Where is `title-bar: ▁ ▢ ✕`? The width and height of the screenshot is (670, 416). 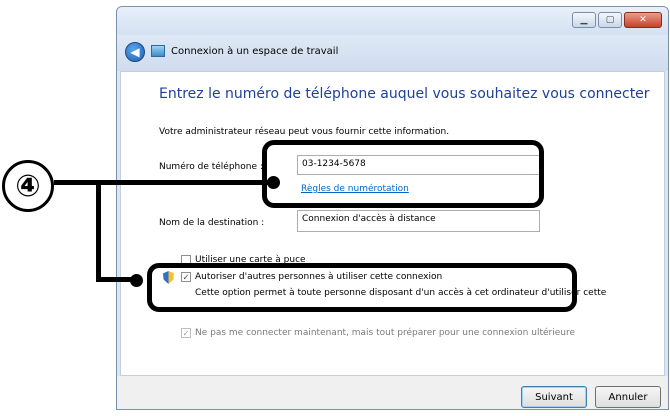 title-bar: ▁ ▢ ✕ is located at coordinates (392, 21).